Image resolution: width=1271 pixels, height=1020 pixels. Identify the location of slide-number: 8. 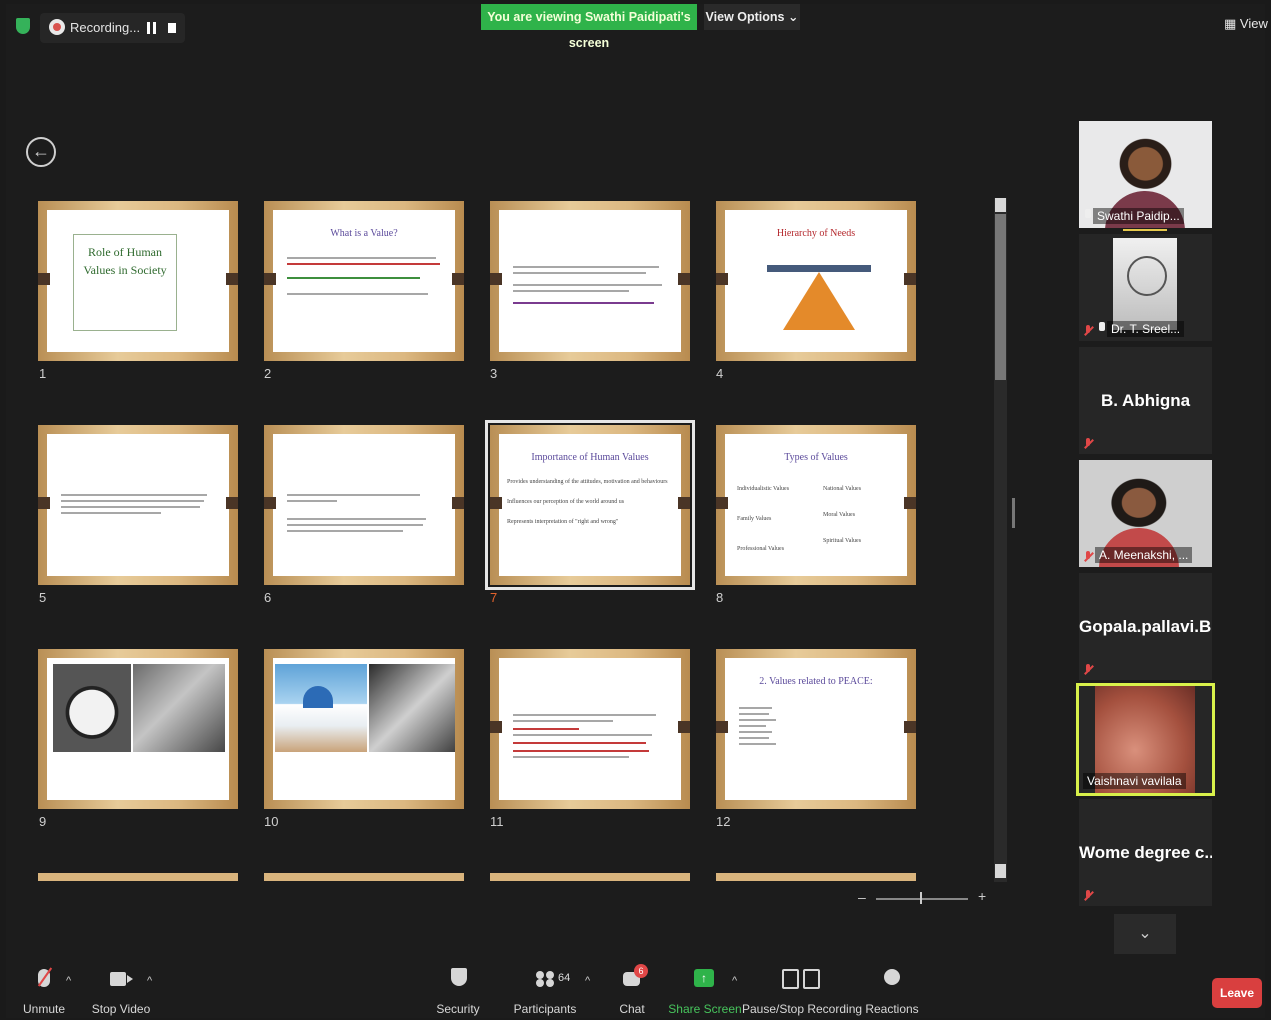
(720, 597).